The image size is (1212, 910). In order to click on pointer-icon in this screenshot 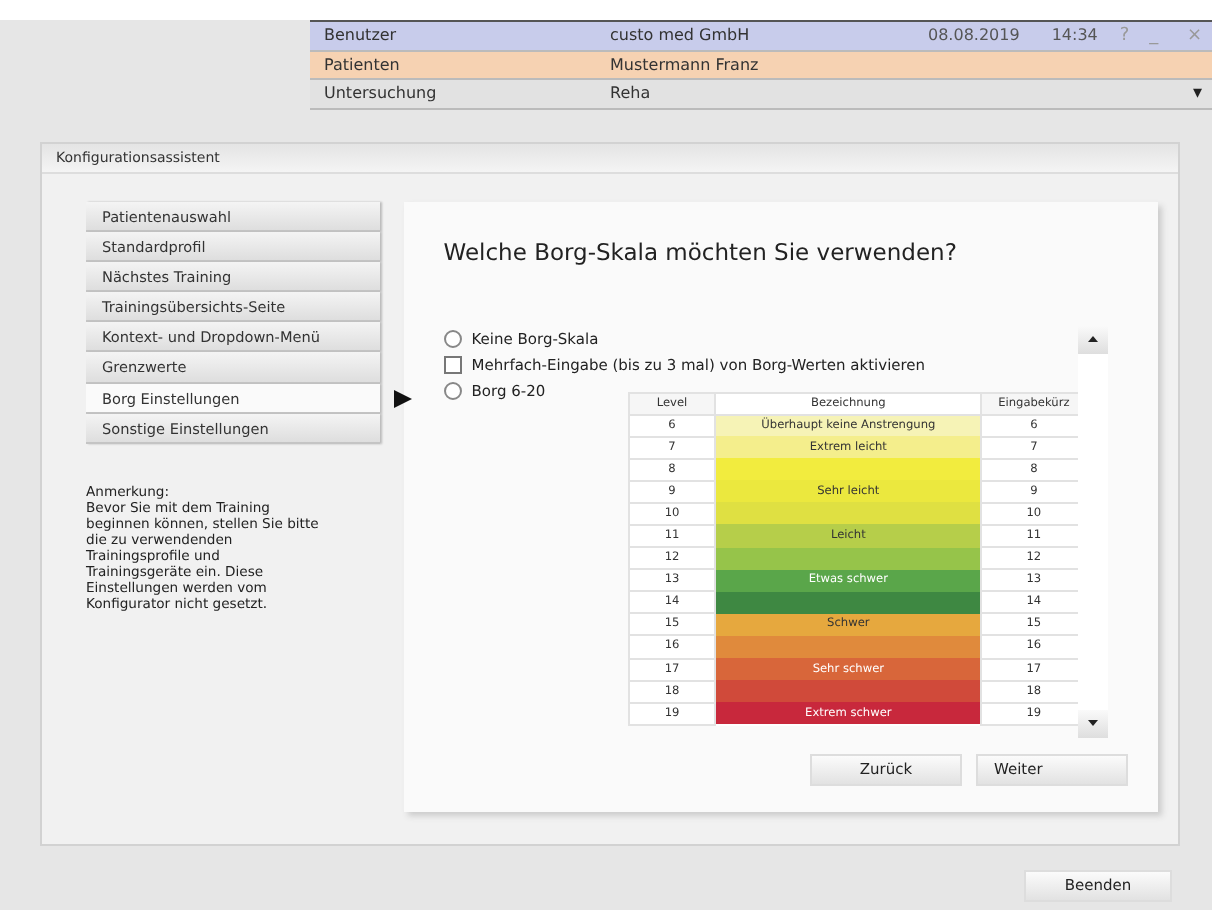, I will do `click(402, 398)`.